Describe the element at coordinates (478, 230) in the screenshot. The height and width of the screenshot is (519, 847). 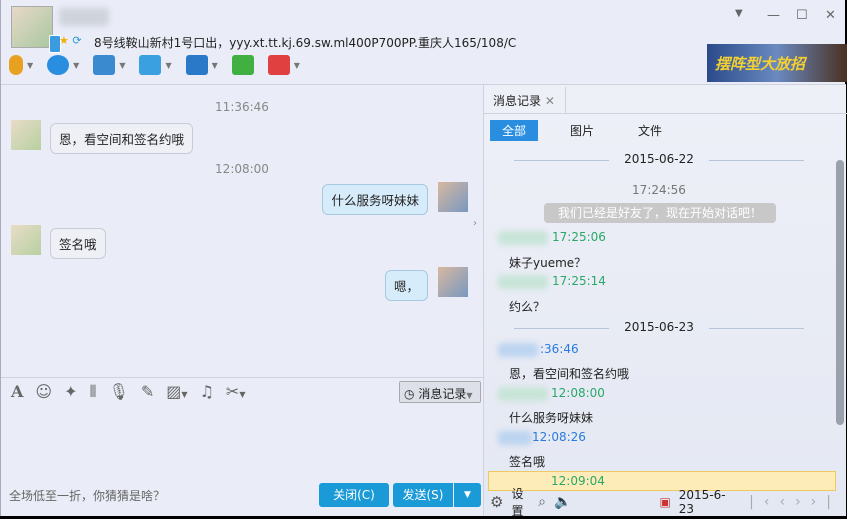
I see `collapse-panel-handle: ›` at that location.